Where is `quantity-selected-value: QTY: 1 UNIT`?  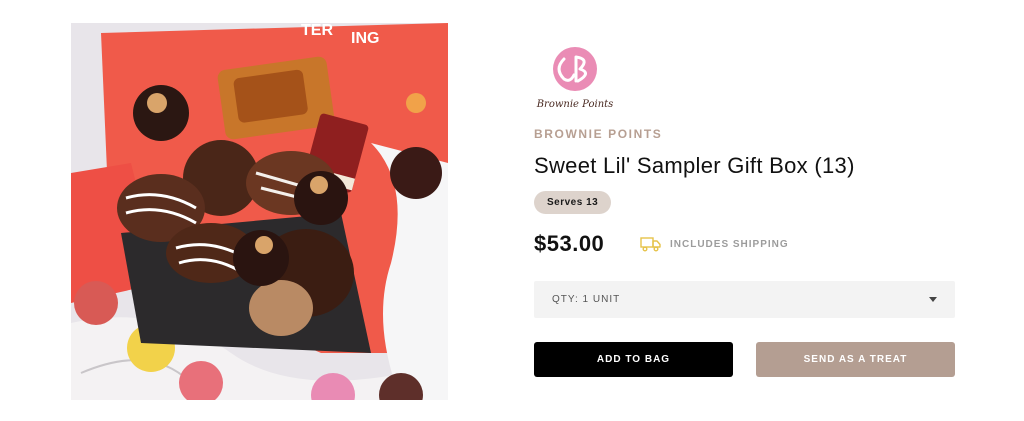
quantity-selected-value: QTY: 1 UNIT is located at coordinates (586, 299).